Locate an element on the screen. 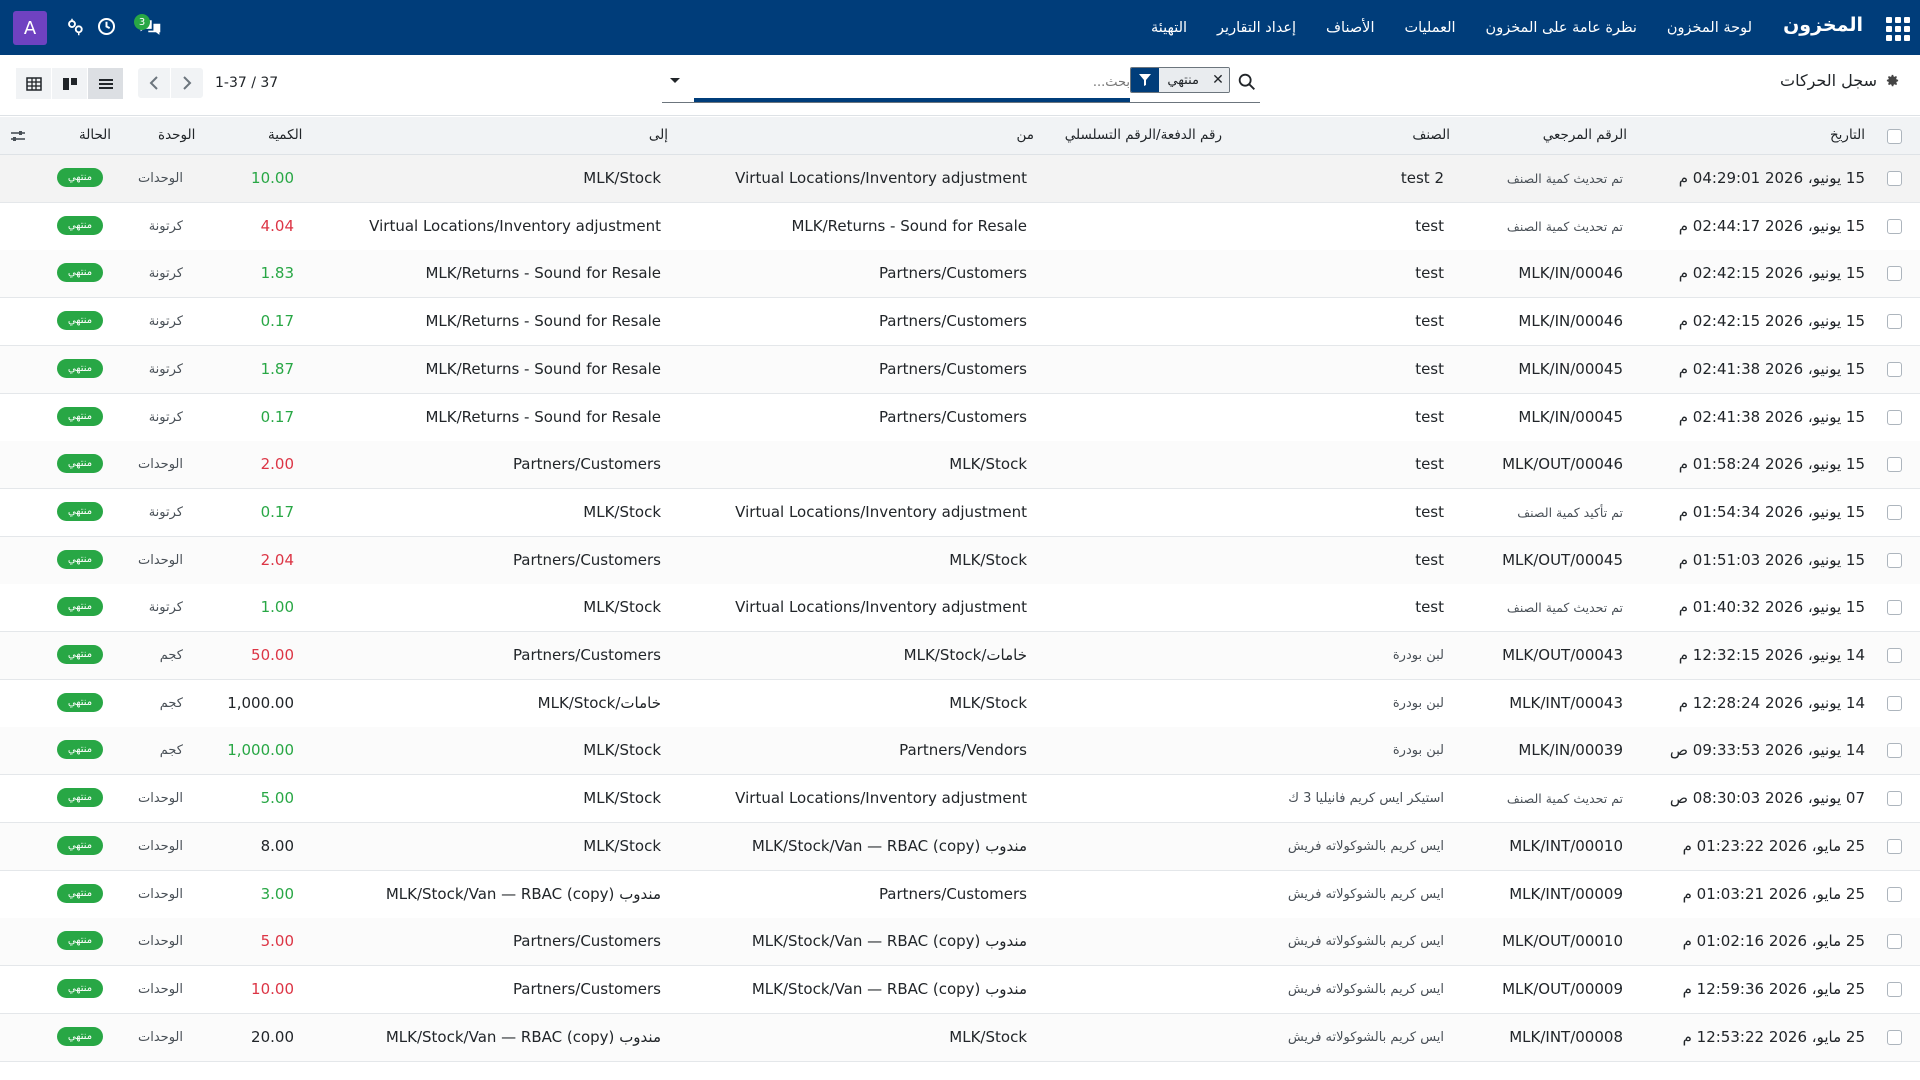 The height and width of the screenshot is (1080, 1920). cell-reference: MLK/INT/00009 is located at coordinates (1566, 893).